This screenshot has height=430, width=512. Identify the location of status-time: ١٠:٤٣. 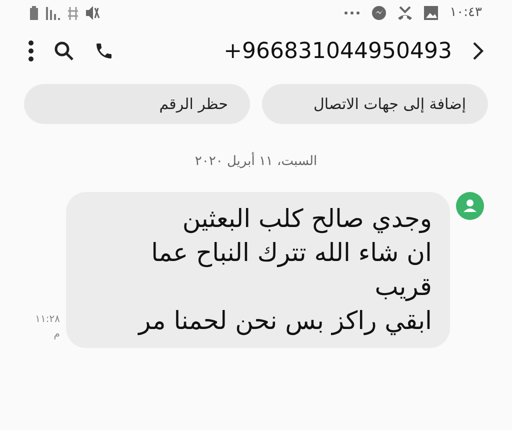
(466, 13).